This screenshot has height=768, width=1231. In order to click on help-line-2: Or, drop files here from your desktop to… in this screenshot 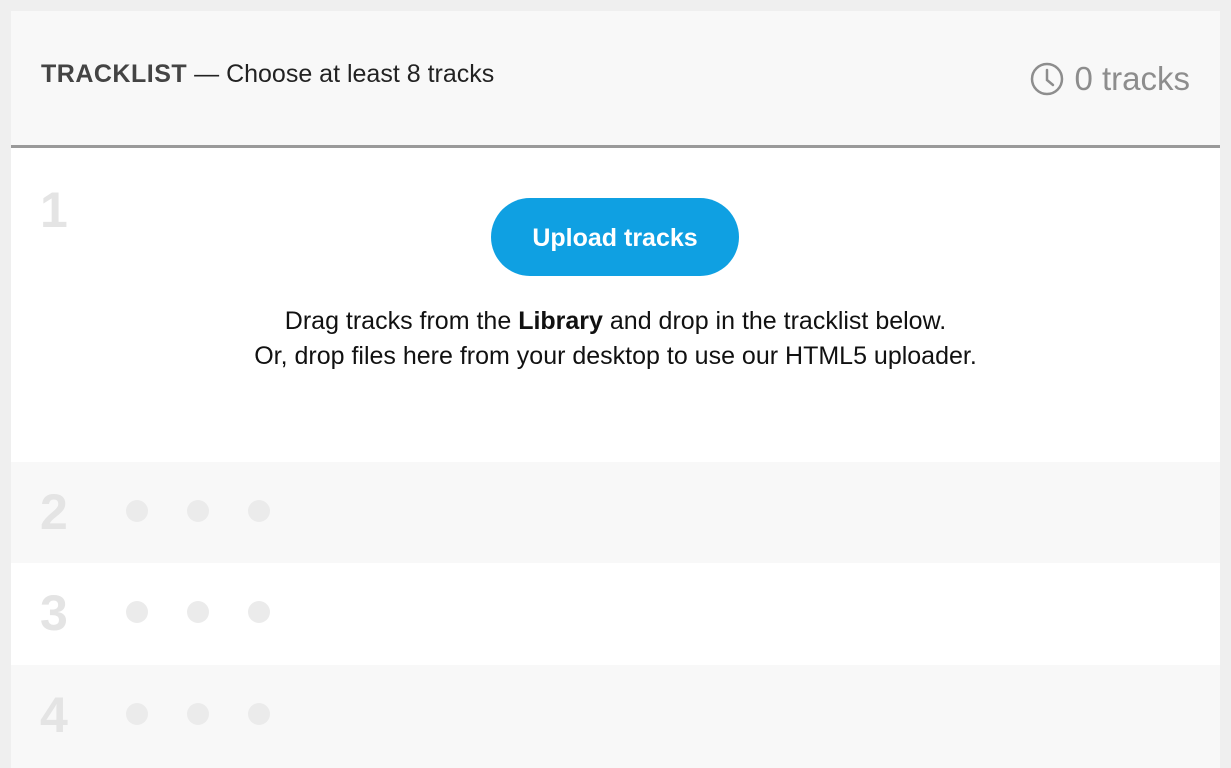, I will do `click(615, 356)`.